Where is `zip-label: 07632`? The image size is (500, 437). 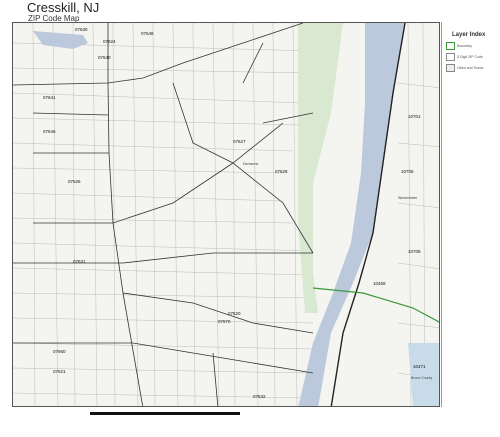
zip-label: 07632 is located at coordinates (259, 396).